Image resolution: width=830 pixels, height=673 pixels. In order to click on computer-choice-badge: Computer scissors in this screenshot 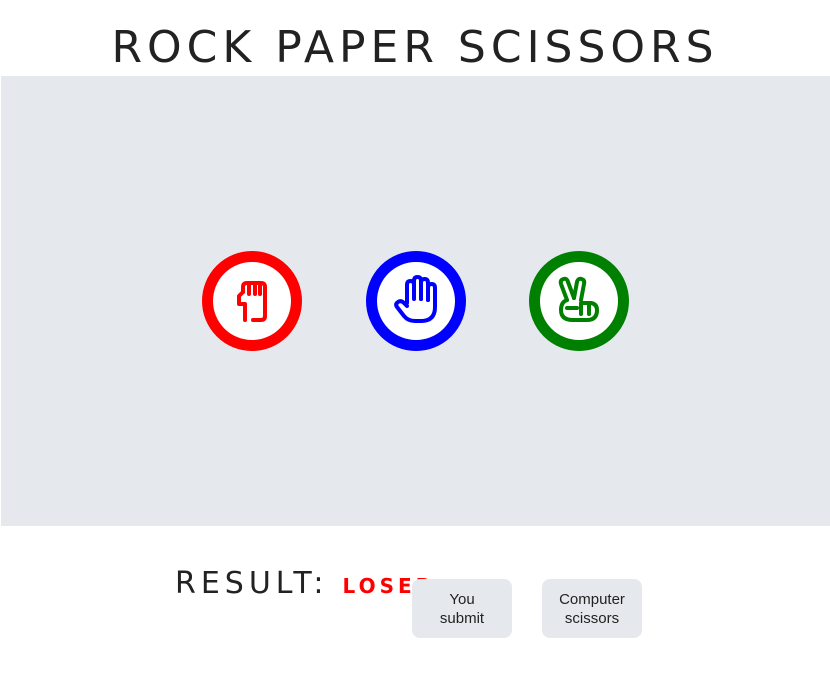, I will do `click(592, 608)`.